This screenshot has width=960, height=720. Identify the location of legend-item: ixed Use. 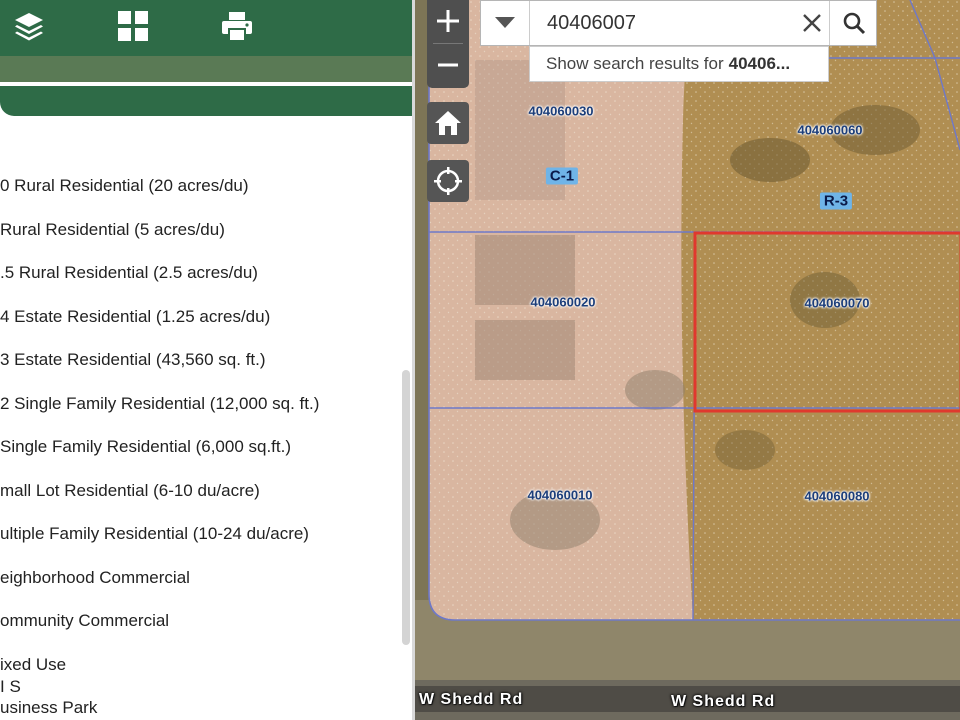
(33, 664).